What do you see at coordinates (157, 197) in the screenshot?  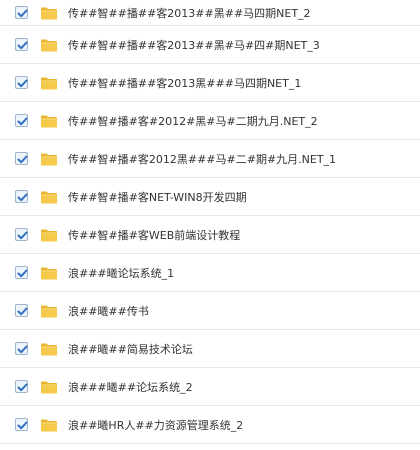 I see `file-name: 传##智#播#客NET-WIN8开发四期` at bounding box center [157, 197].